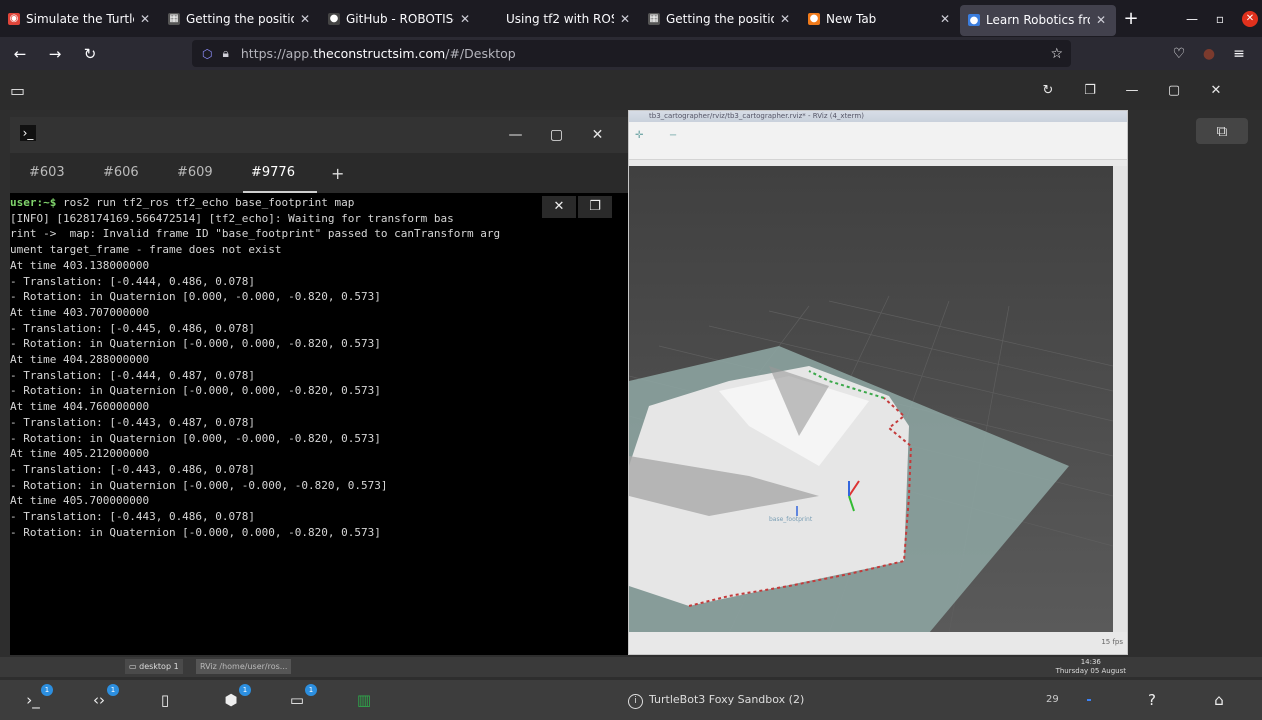 Image resolution: width=1262 pixels, height=720 pixels. I want to click on terminal-line: - Translation: [-0.445, 0.486, 0.078], so click(133, 328).